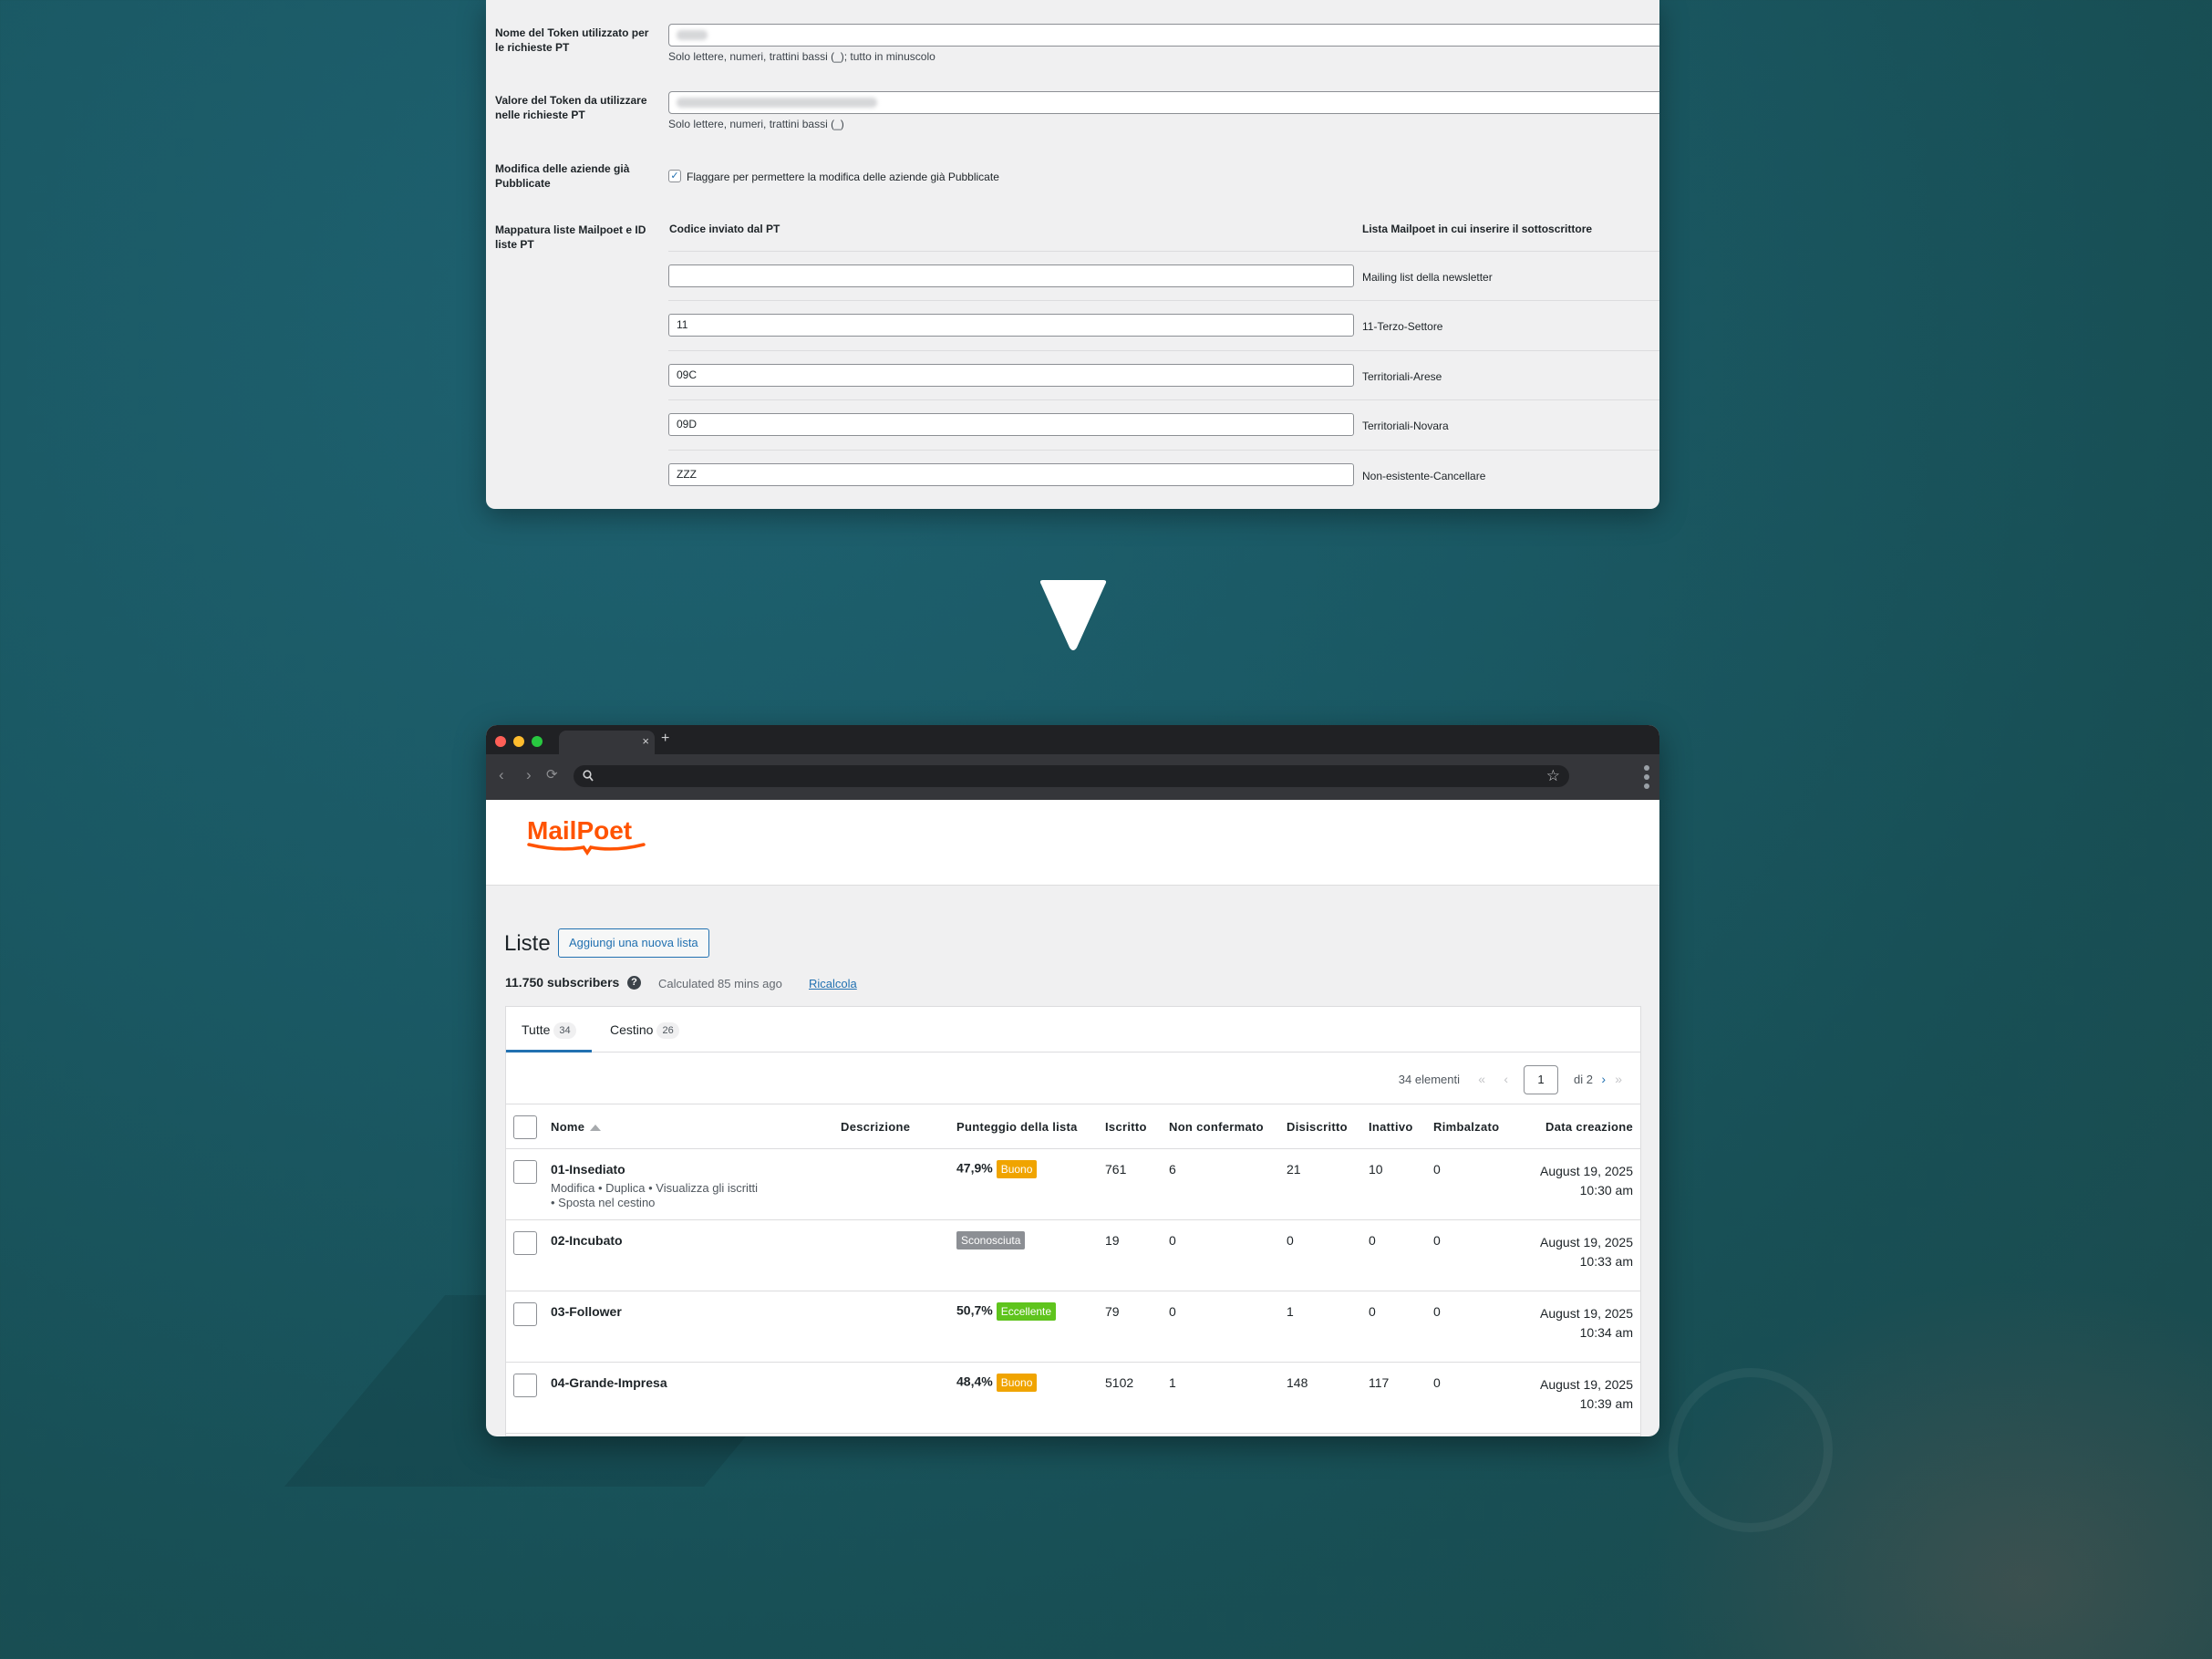 Image resolution: width=2212 pixels, height=1659 pixels. What do you see at coordinates (514, 245) in the screenshot?
I see `mapping-label-line2: liste PT` at bounding box center [514, 245].